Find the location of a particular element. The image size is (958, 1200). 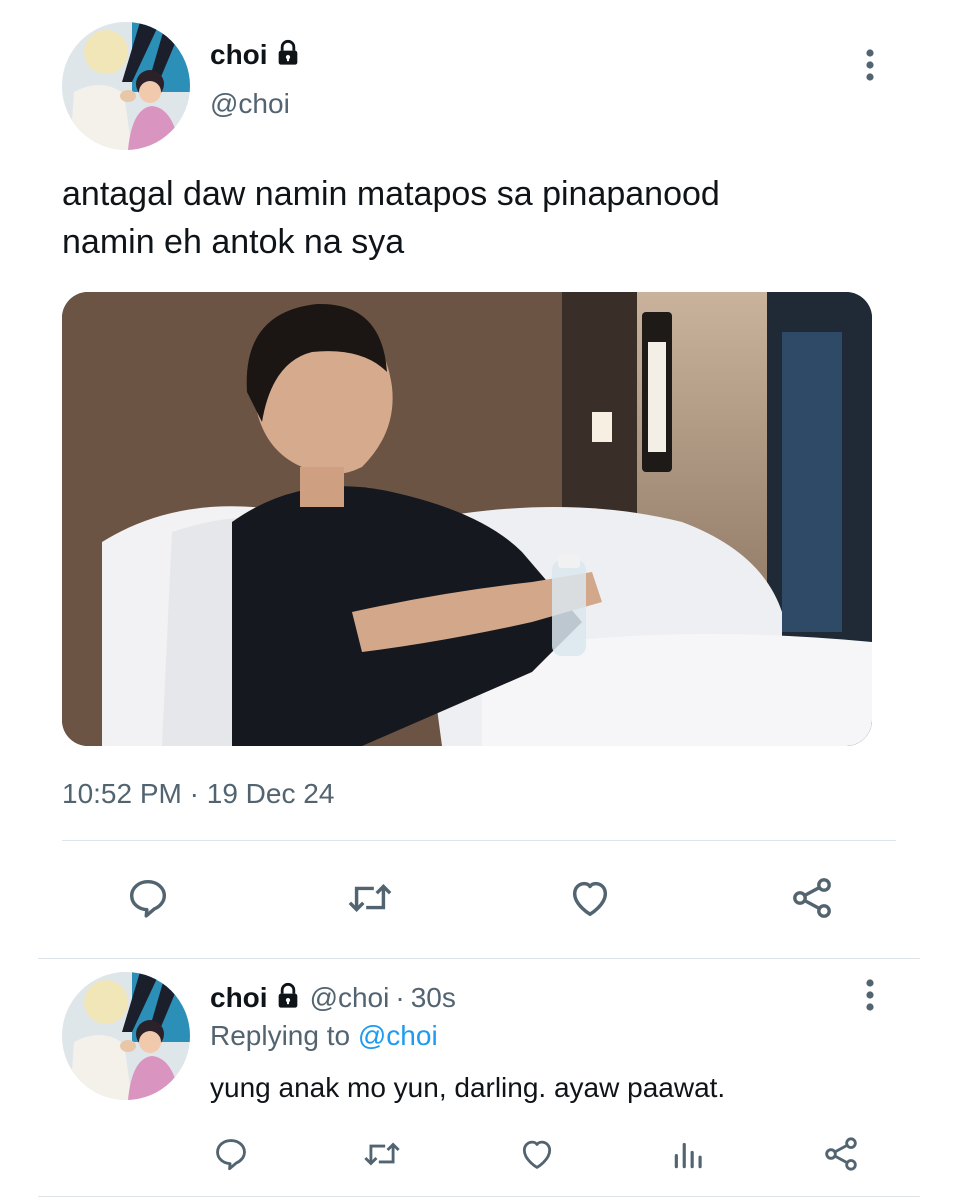

reply-display-name: choi is located at coordinates (239, 998).